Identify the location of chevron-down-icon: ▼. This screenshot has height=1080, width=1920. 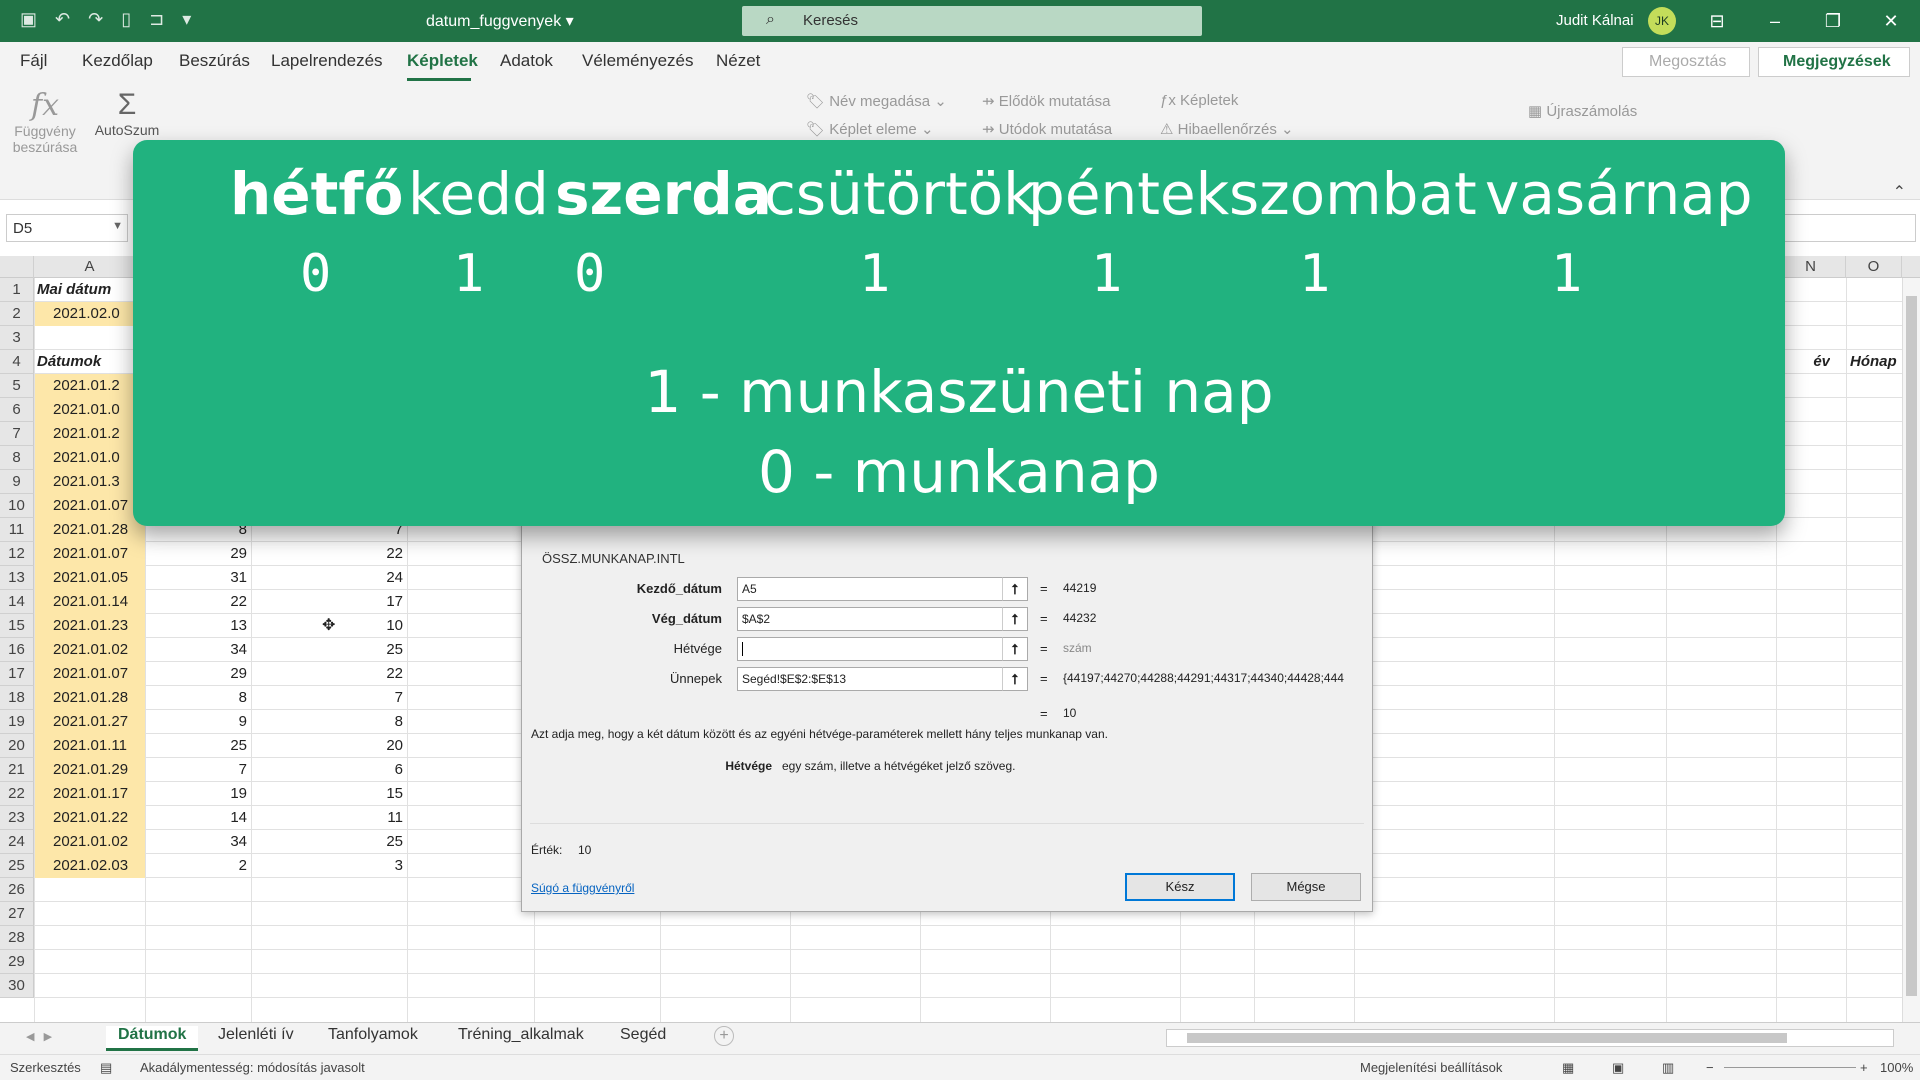
(117, 226).